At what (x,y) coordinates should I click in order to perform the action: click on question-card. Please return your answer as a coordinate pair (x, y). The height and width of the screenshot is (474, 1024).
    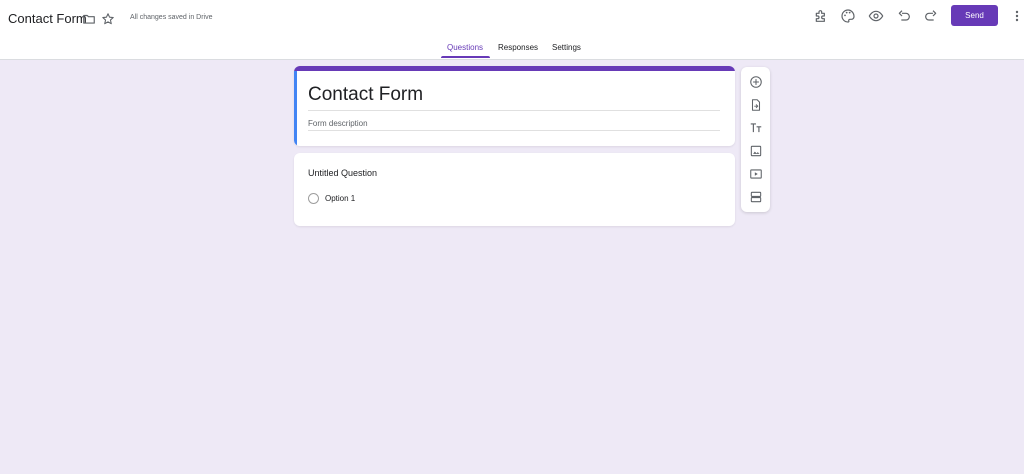
    Looking at the image, I should click on (514, 189).